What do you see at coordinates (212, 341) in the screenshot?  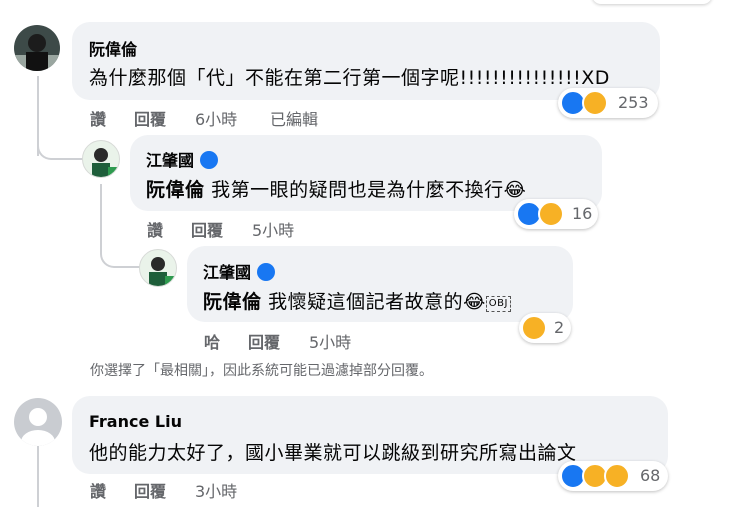 I see `like-button: 哈` at bounding box center [212, 341].